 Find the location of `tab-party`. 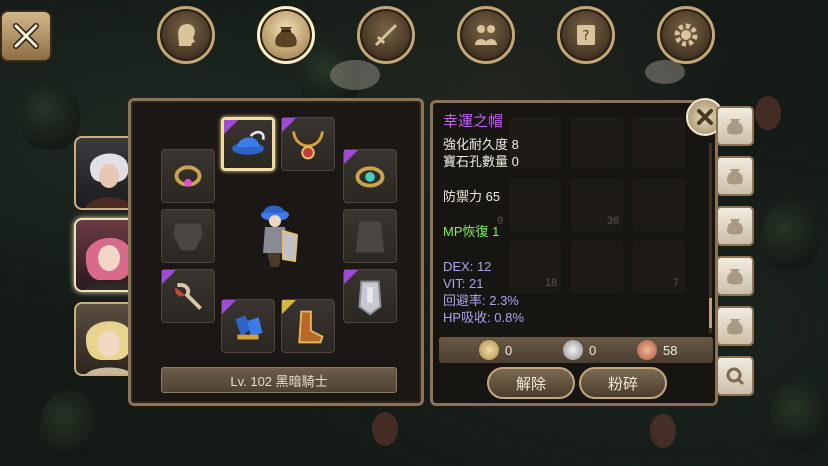

tab-party is located at coordinates (486, 35).